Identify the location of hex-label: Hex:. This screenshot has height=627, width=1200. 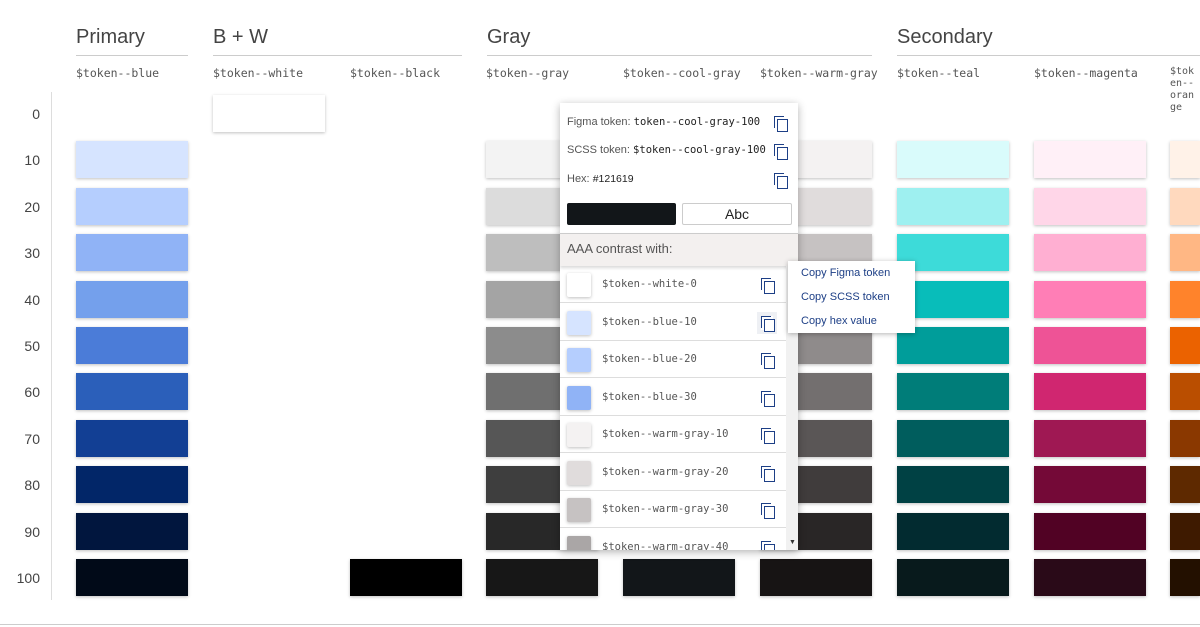
(578, 179).